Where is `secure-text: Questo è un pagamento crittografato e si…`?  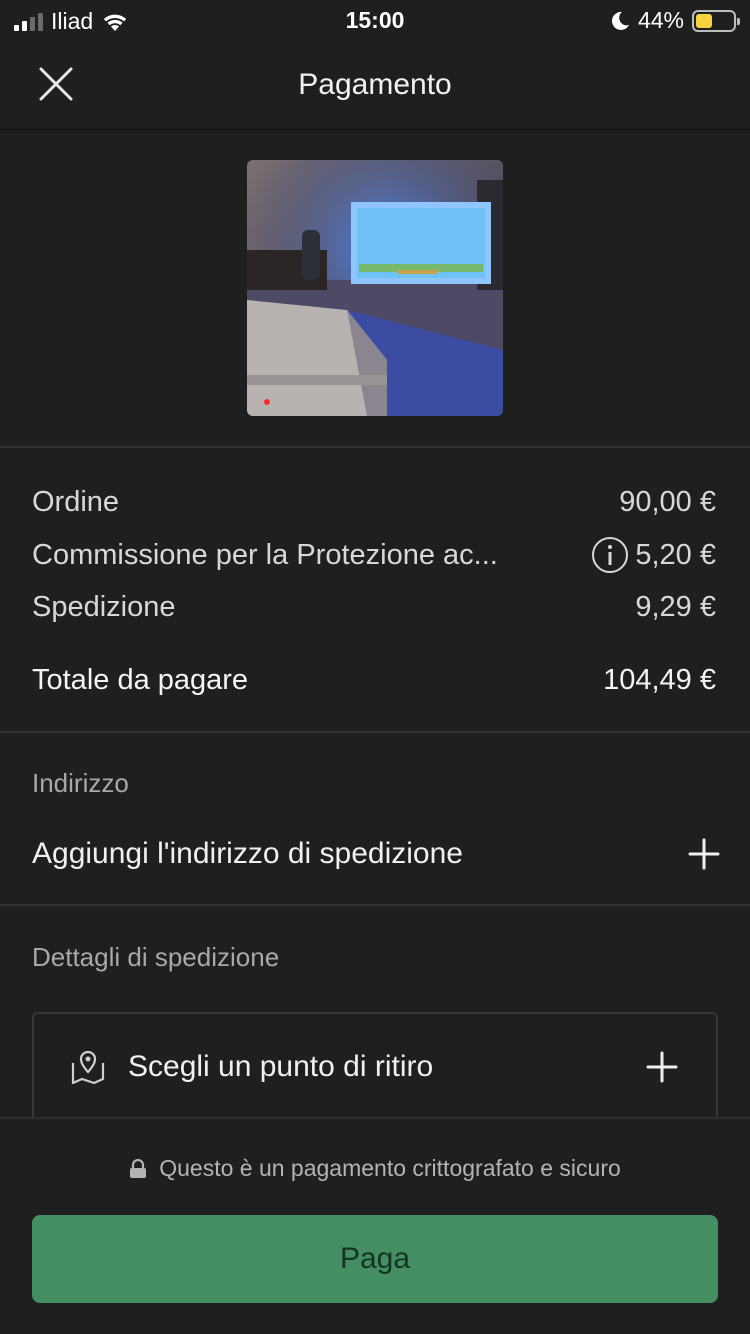
secure-text: Questo è un pagamento crittografato e si… is located at coordinates (390, 1168).